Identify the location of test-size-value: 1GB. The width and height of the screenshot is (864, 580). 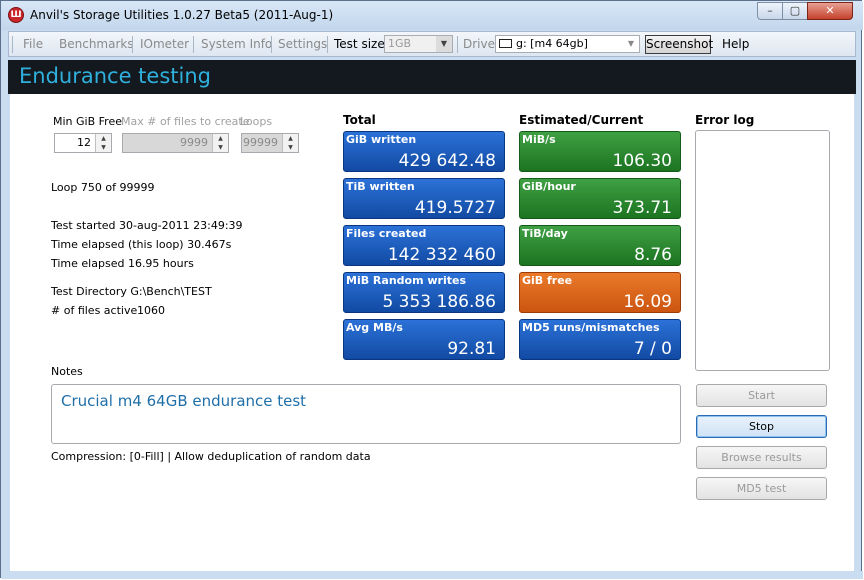
(400, 43).